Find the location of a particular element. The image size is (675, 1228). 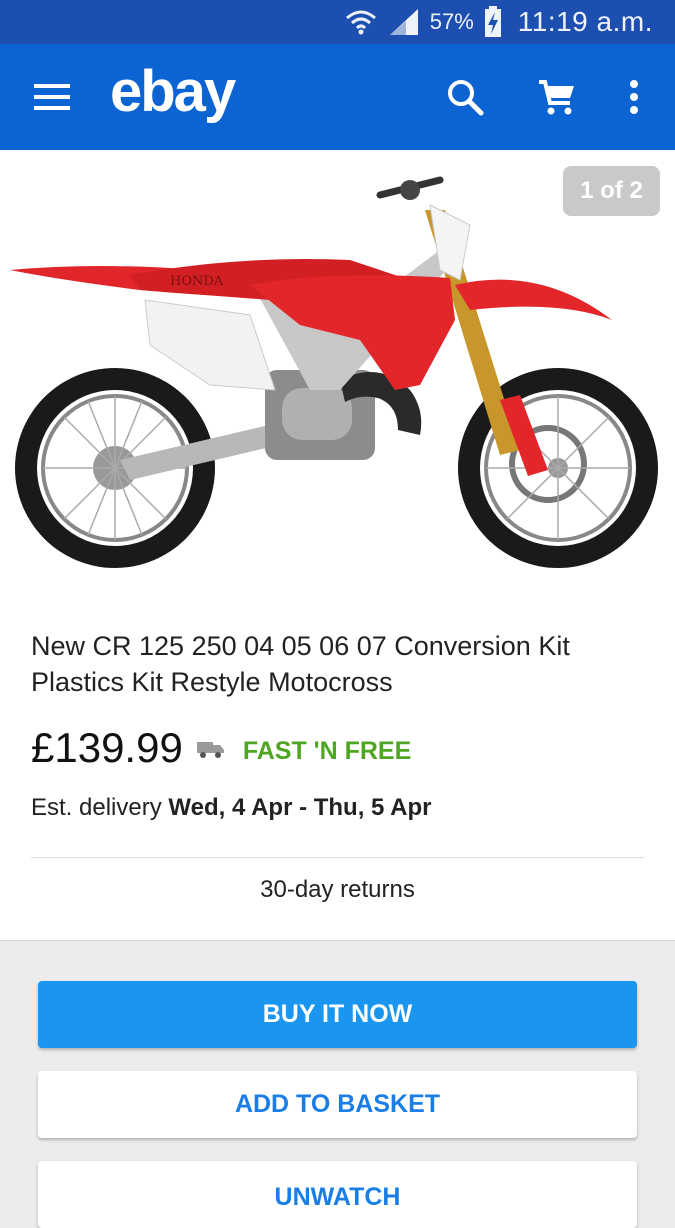

shipping-badge: FAST 'N FREE is located at coordinates (327, 750).